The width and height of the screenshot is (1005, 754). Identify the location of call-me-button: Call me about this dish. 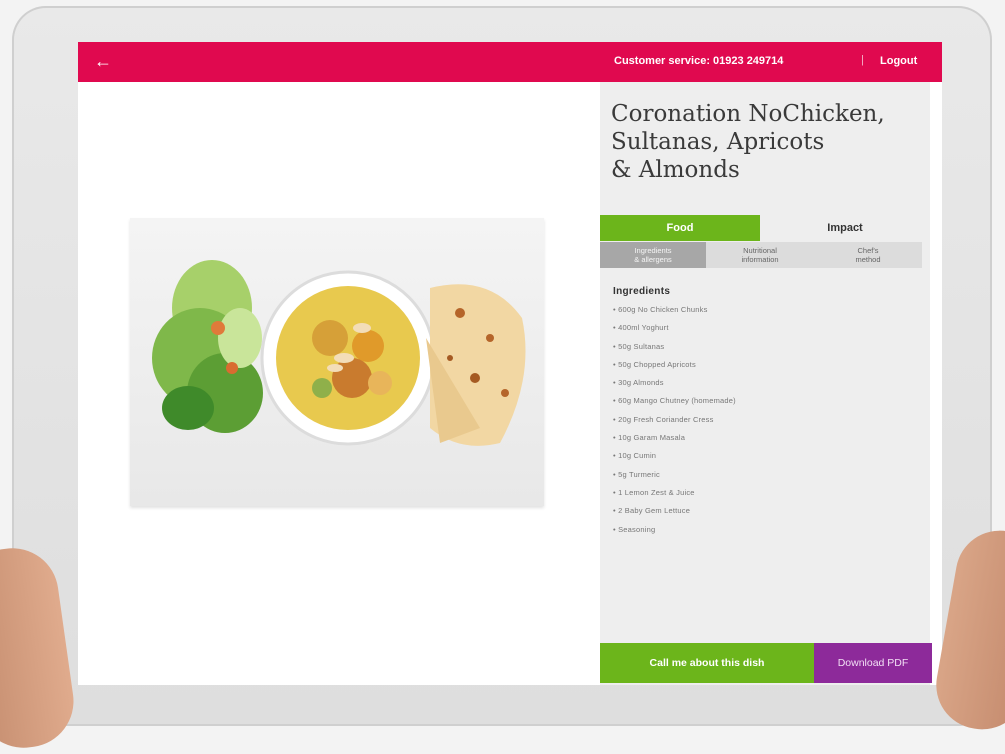
(707, 663).